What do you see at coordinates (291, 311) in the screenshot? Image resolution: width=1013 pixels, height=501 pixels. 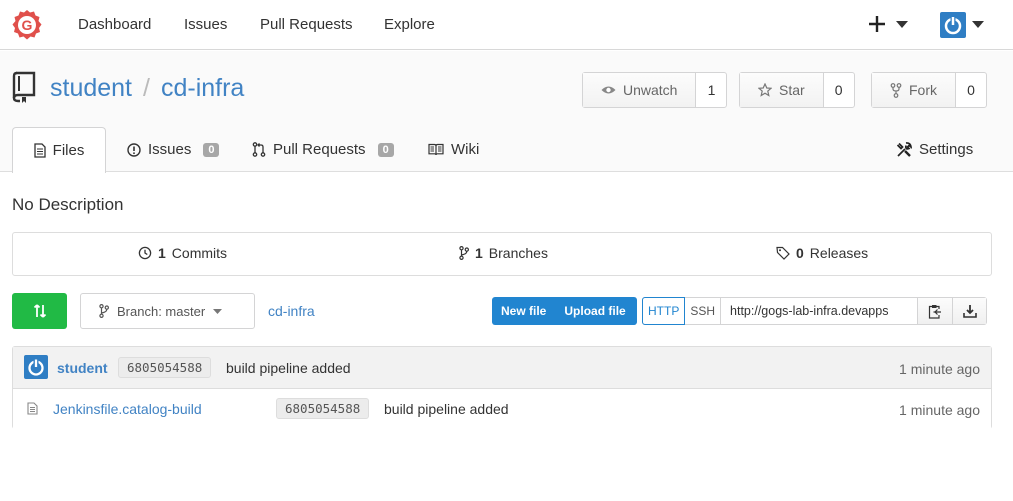 I see `path-breadcrumb: cd-infra` at bounding box center [291, 311].